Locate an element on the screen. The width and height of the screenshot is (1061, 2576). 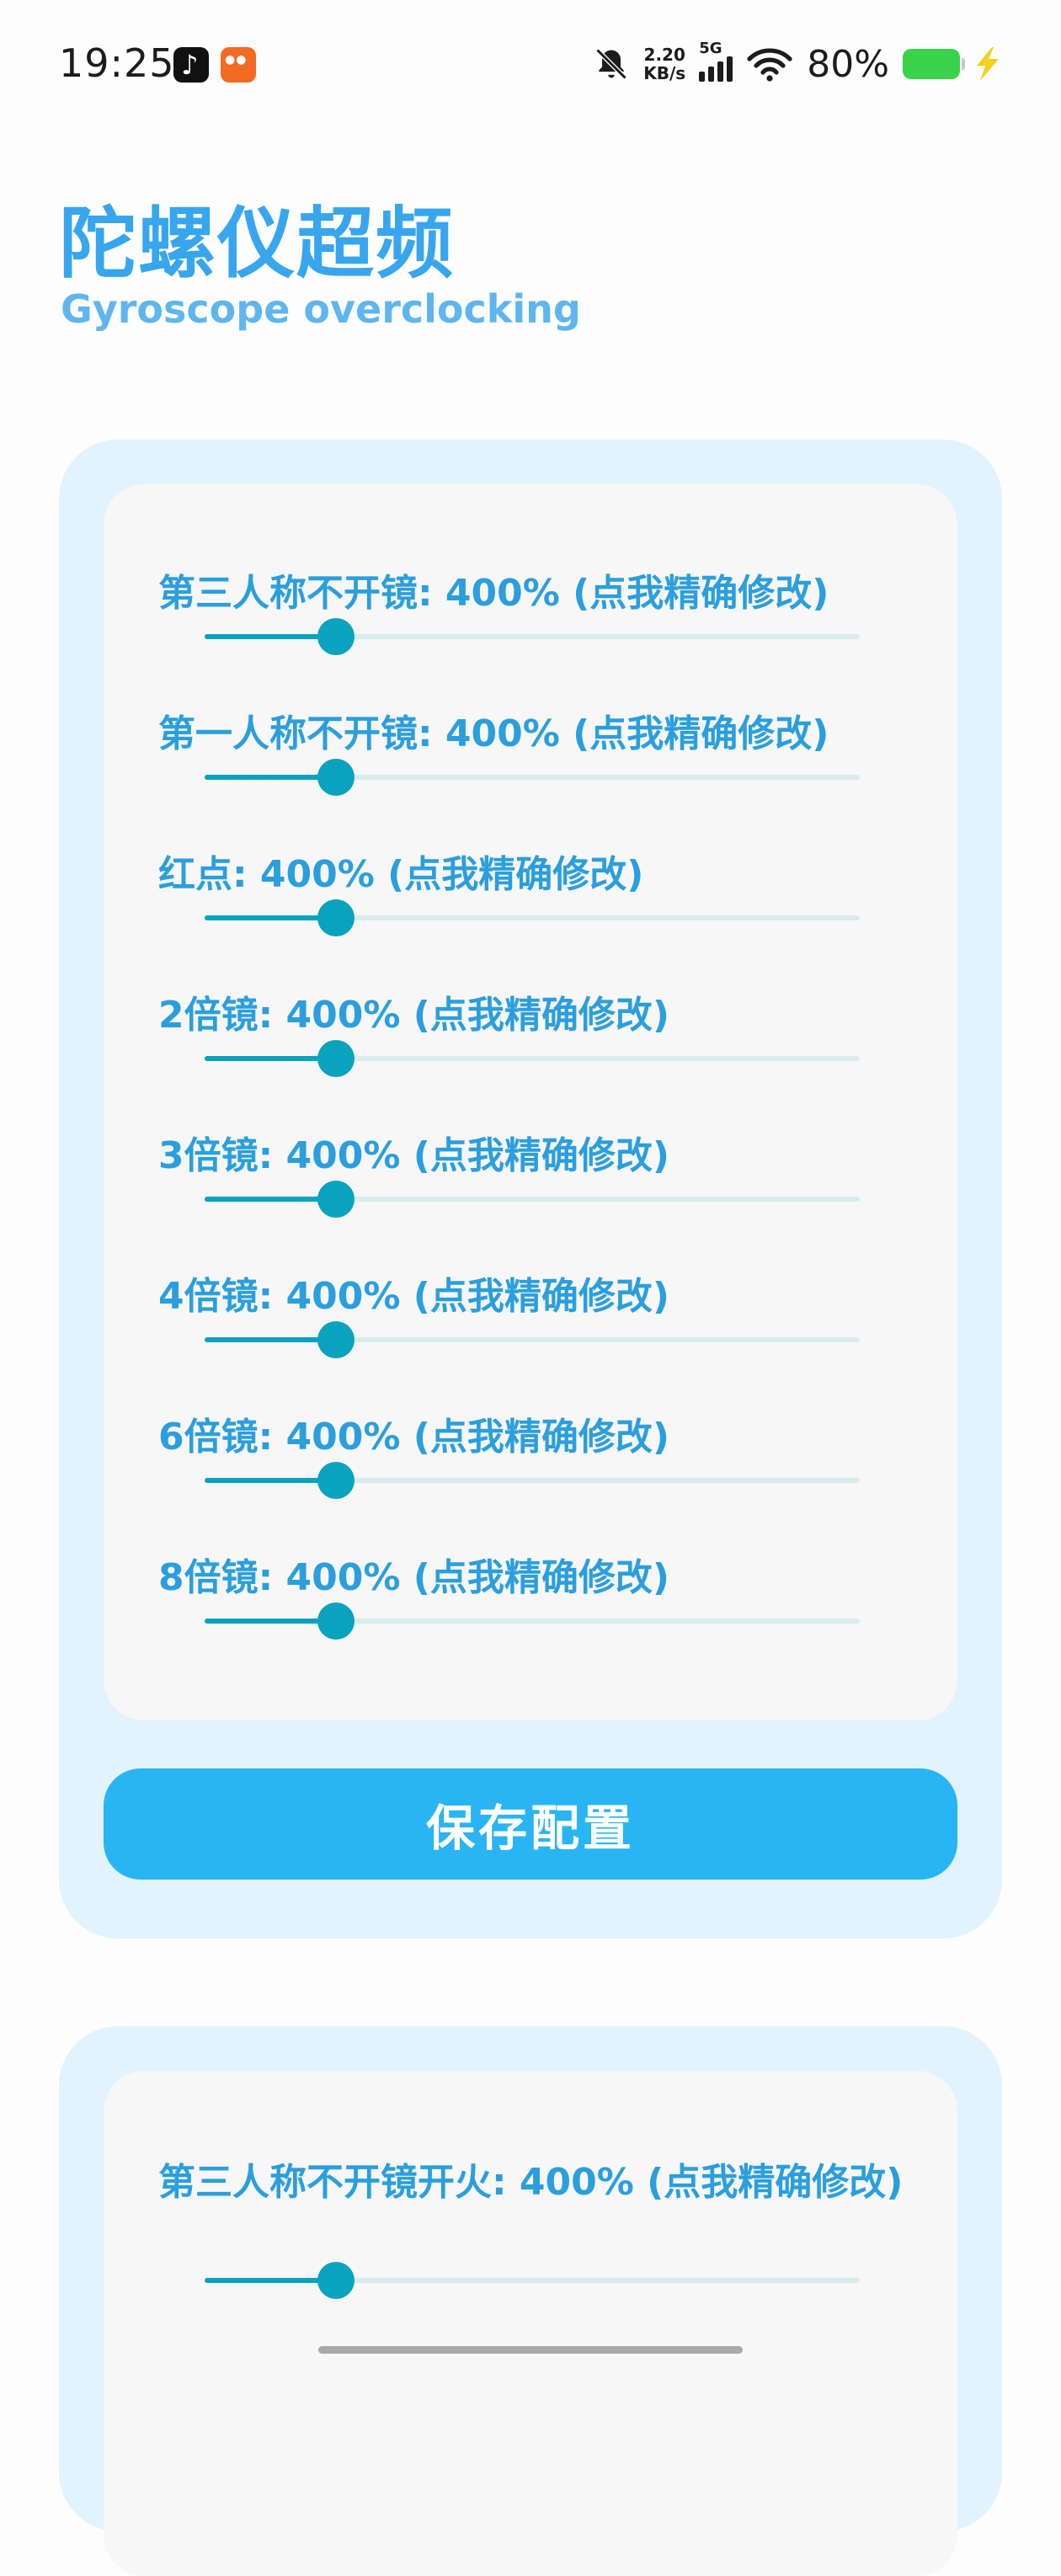
slider-label: 第一人称不开镜: 400% (点我精确修改) is located at coordinates (537, 734).